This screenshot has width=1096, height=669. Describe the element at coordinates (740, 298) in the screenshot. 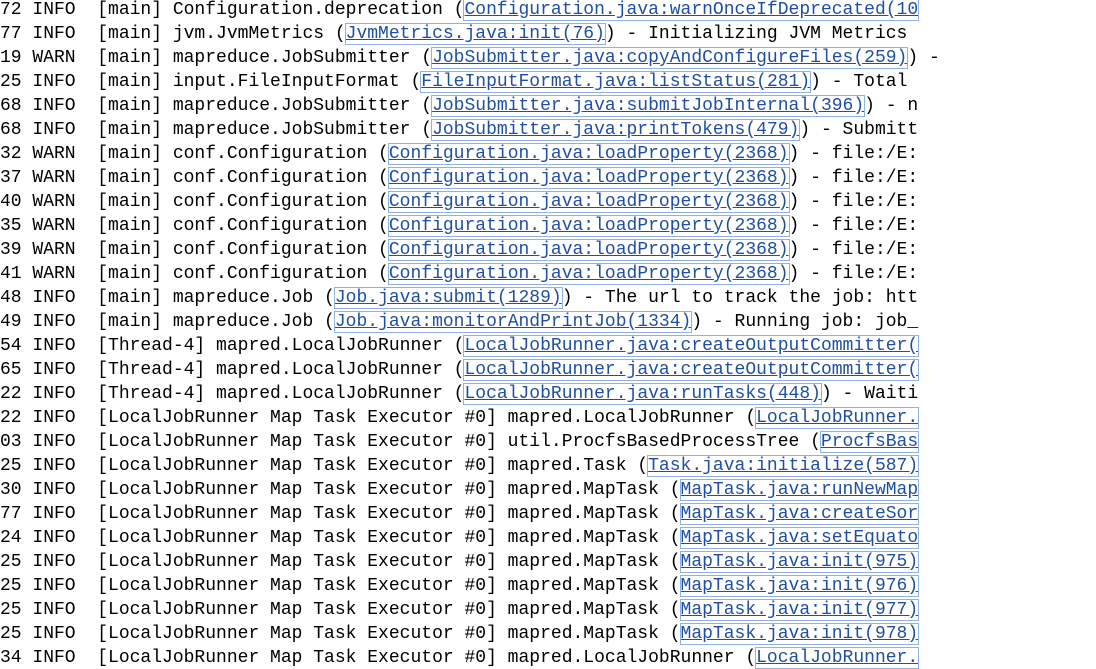

I see `log-line-message: ) - The url to track the job: htt` at that location.